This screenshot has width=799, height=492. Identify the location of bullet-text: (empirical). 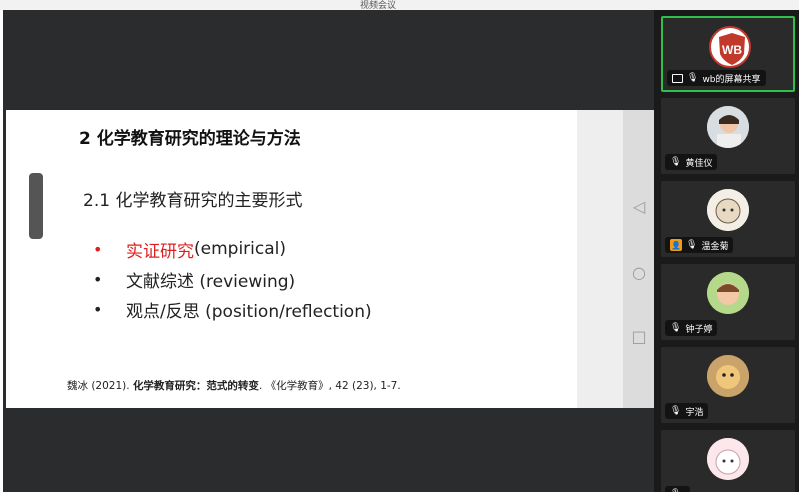
(240, 249).